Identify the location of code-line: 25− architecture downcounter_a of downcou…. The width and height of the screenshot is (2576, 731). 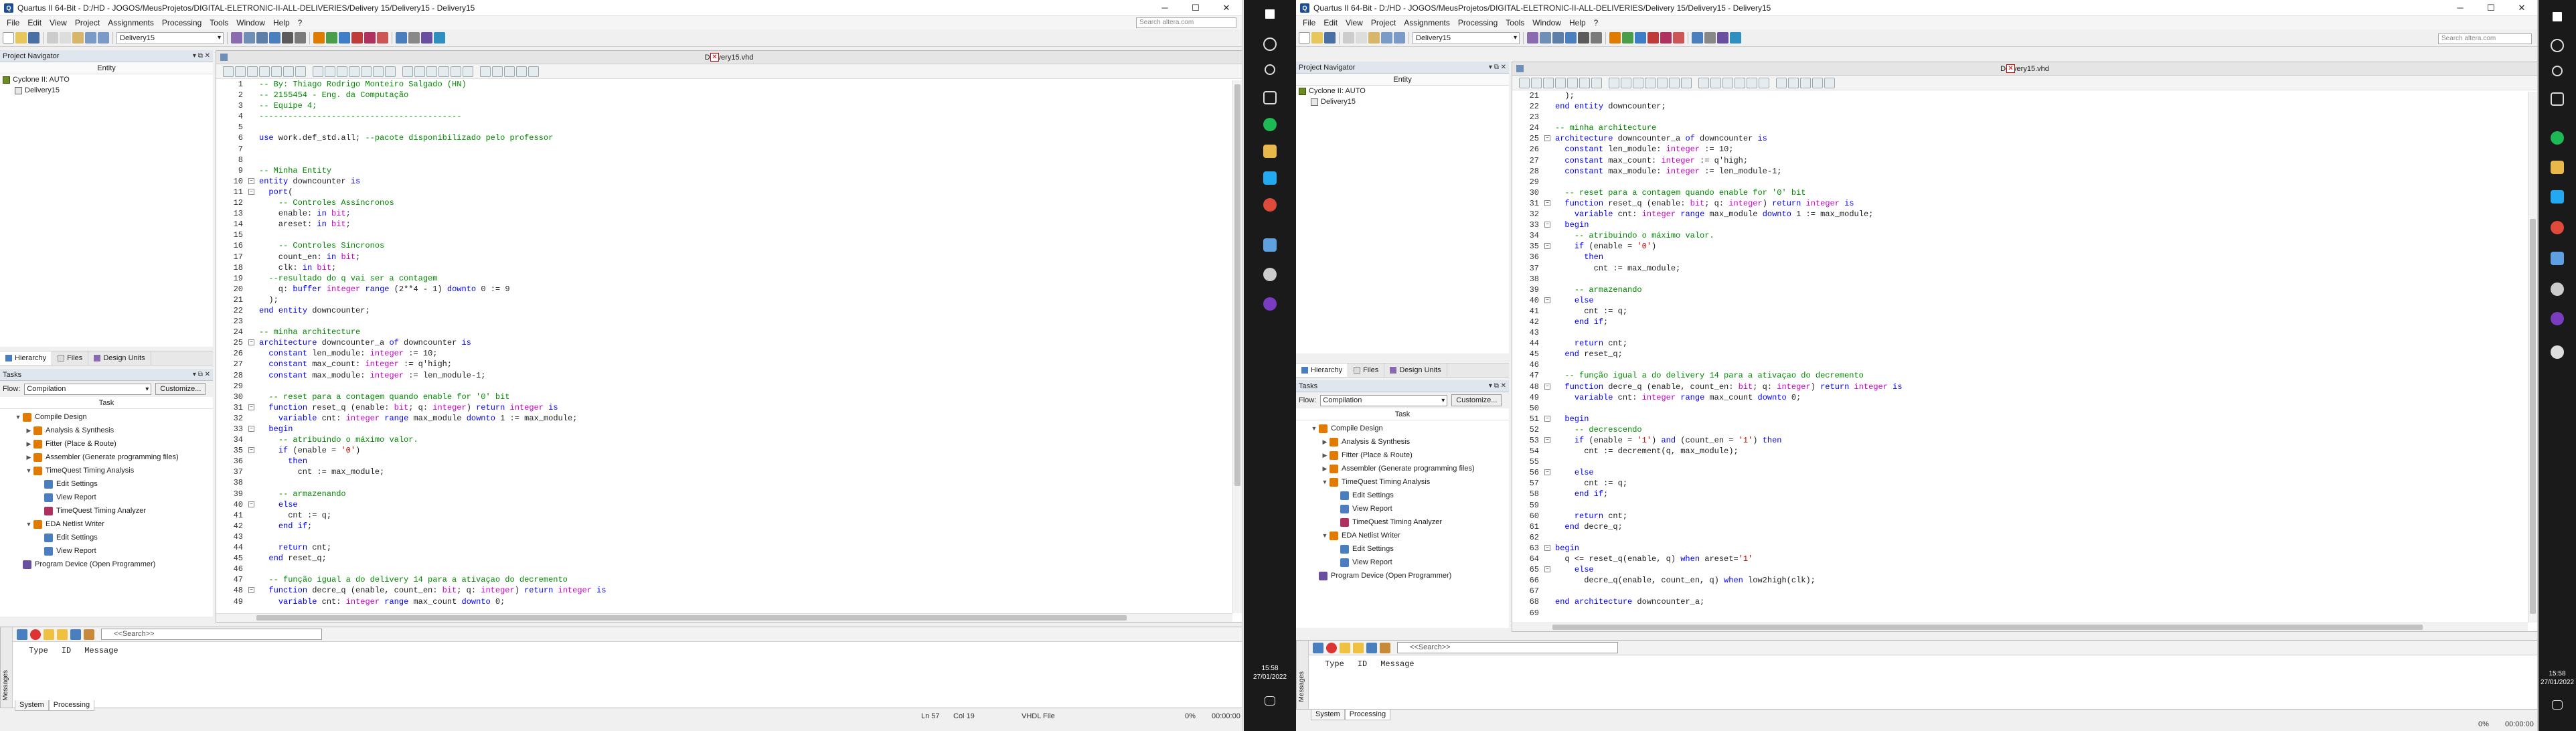
(729, 342).